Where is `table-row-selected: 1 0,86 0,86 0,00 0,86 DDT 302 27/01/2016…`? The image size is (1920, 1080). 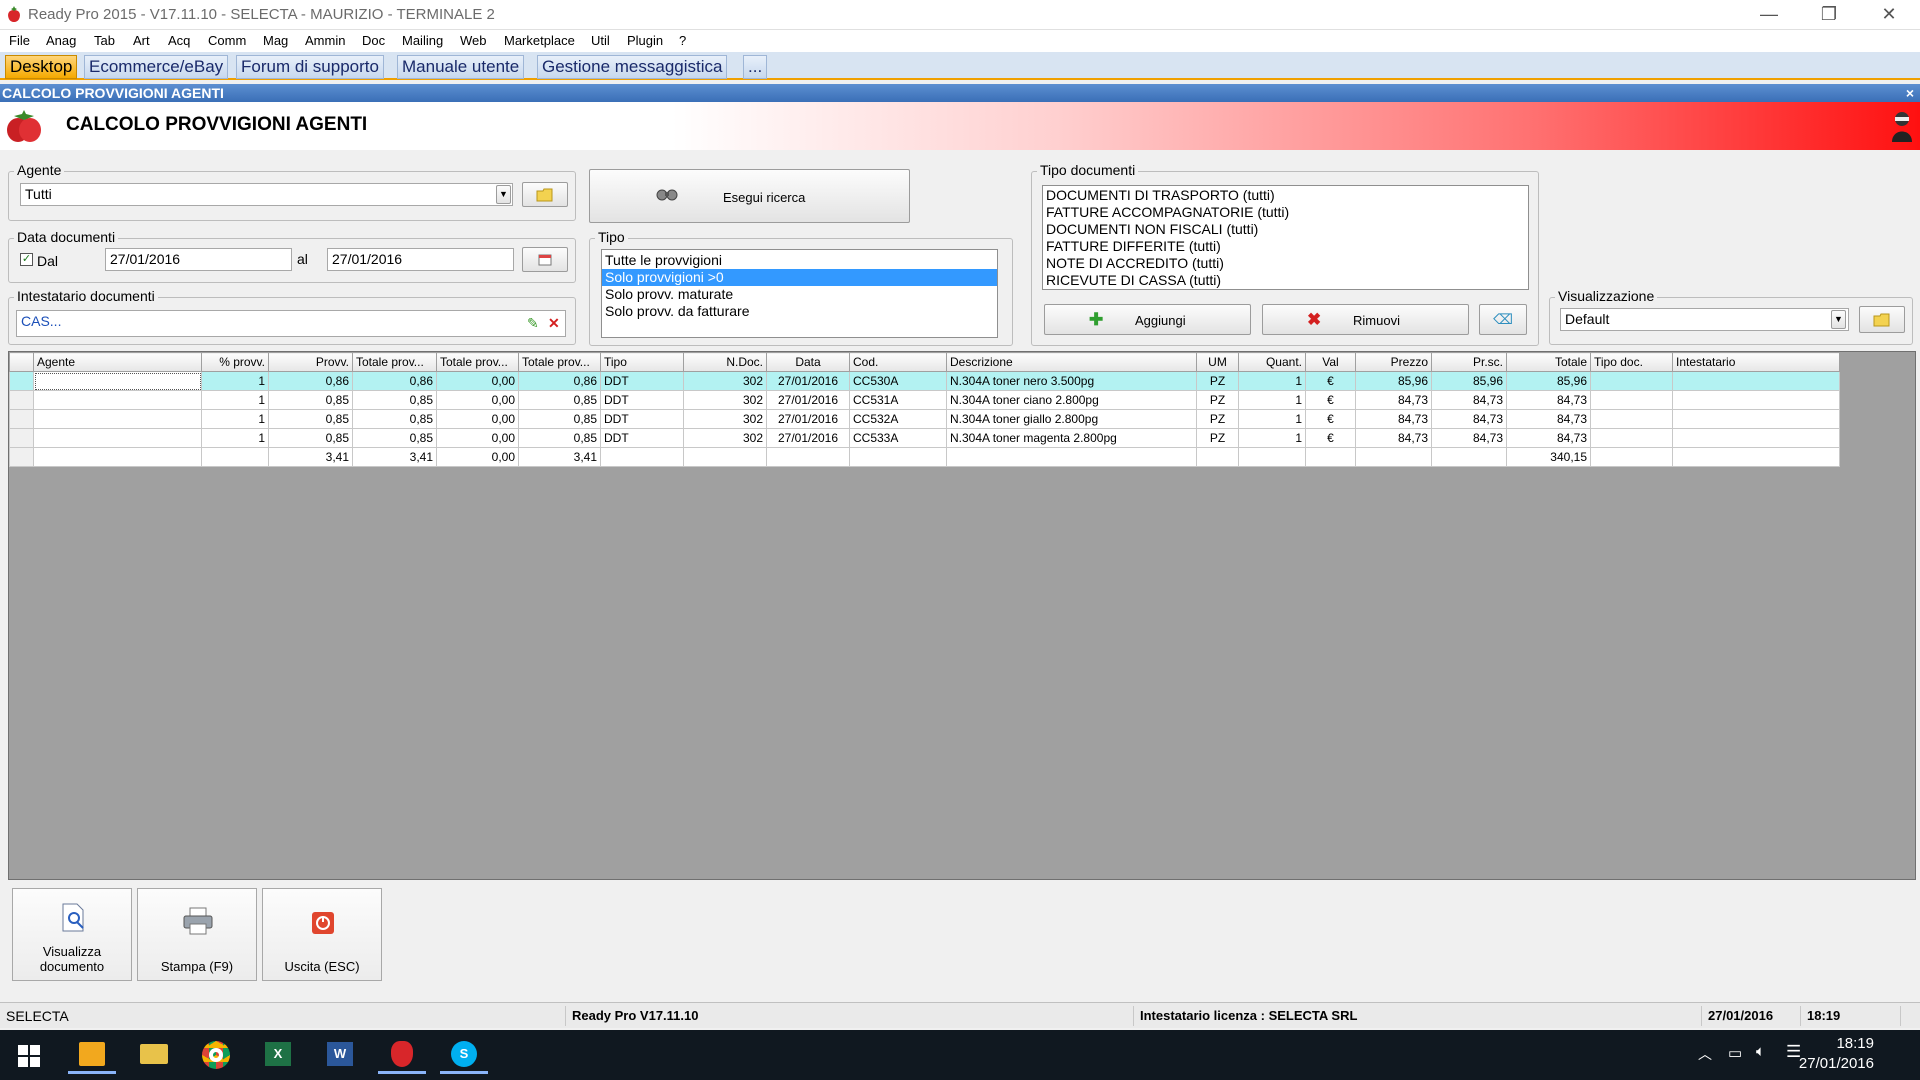
table-row-selected: 1 0,86 0,86 0,00 0,86 DDT 302 27/01/2016… is located at coordinates (924, 381).